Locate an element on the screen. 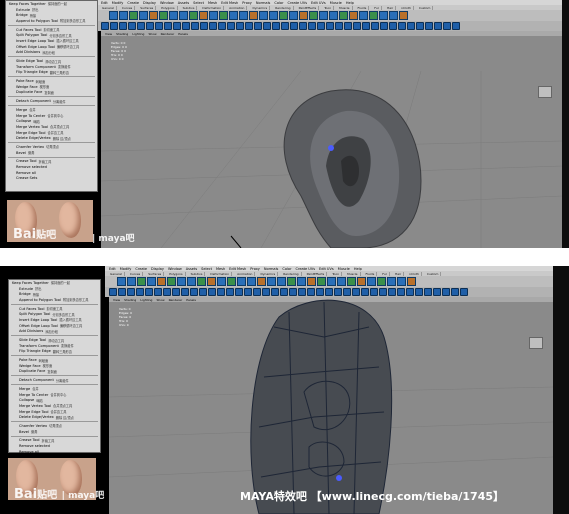 The height and width of the screenshot is (514, 569). menu-item: Edit Mesh is located at coordinates (237, 269).